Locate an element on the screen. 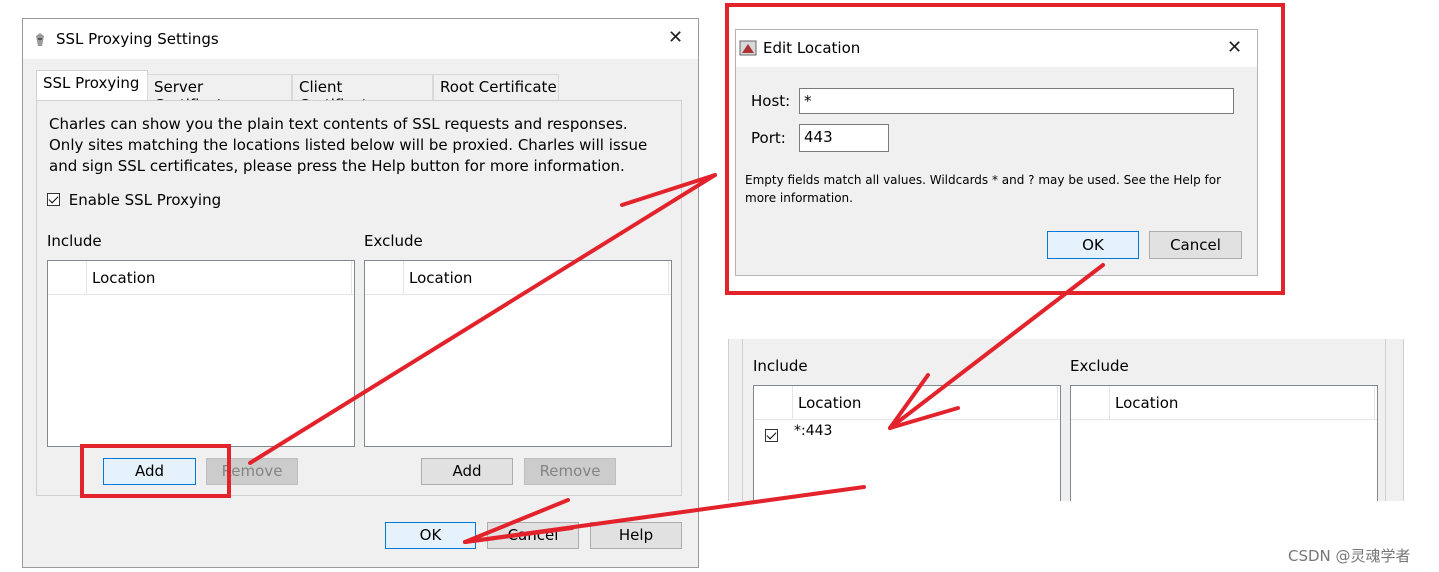 Image resolution: width=1439 pixels, height=572 pixels. arrow-ok-to-result is located at coordinates (996, 346).